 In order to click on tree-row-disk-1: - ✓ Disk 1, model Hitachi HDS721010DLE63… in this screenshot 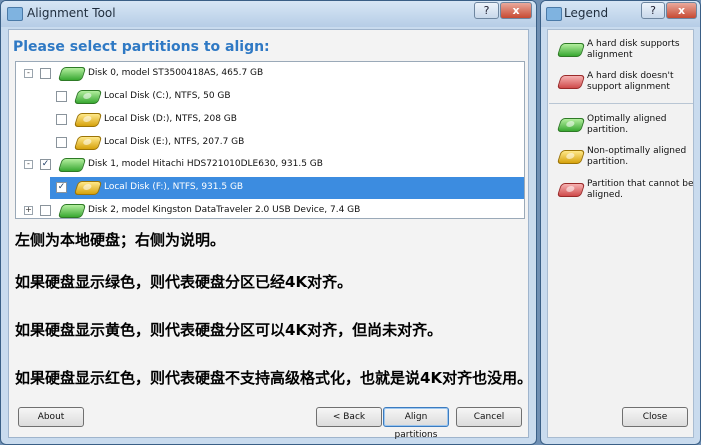, I will do `click(270, 165)`.